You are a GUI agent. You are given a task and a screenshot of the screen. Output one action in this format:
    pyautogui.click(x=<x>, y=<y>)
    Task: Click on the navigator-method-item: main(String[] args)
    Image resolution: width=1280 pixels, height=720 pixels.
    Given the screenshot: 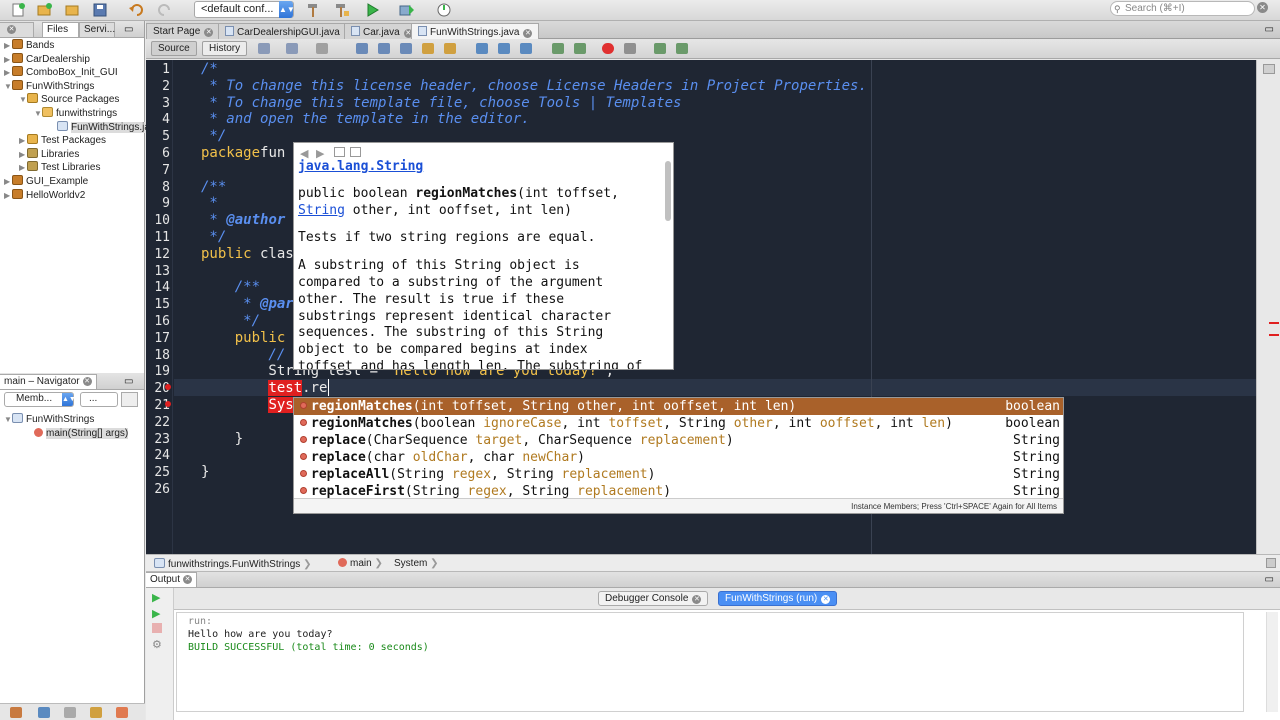 What is the action you would take?
    pyautogui.click(x=81, y=433)
    